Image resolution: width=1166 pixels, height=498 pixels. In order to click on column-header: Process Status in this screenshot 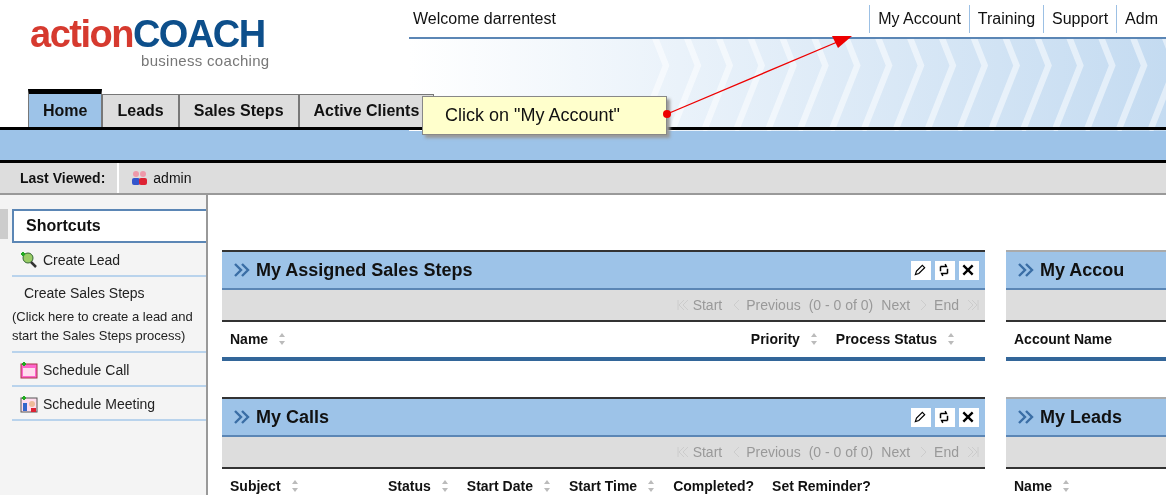, I will do `click(886, 339)`.